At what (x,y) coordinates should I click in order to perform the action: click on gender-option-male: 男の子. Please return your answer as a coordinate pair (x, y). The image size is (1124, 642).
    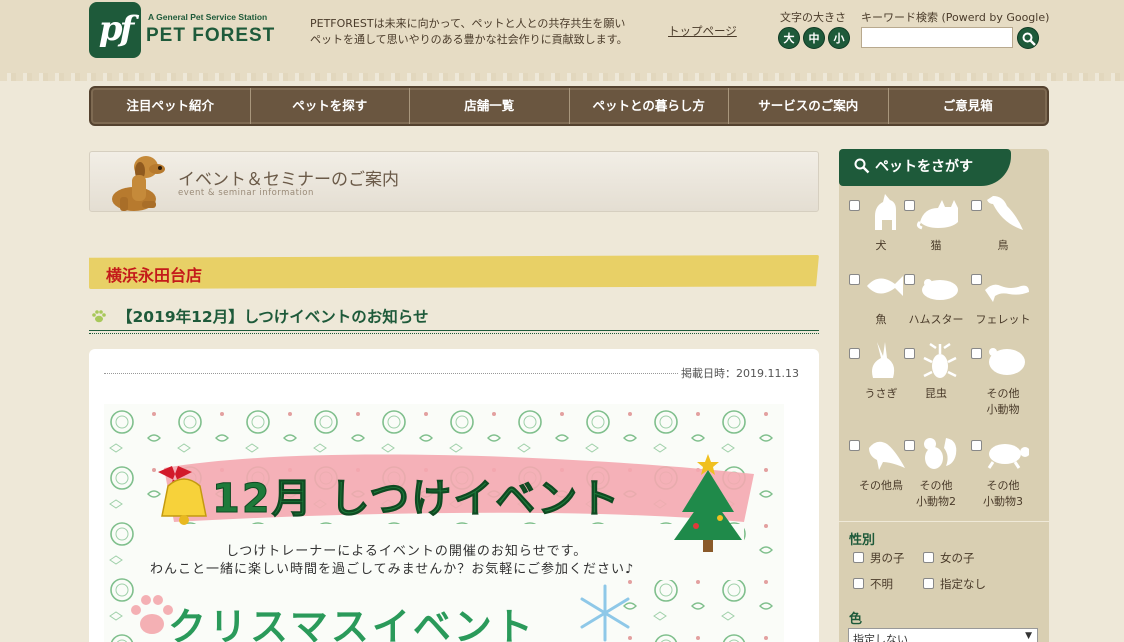
    Looking at the image, I should click on (879, 558).